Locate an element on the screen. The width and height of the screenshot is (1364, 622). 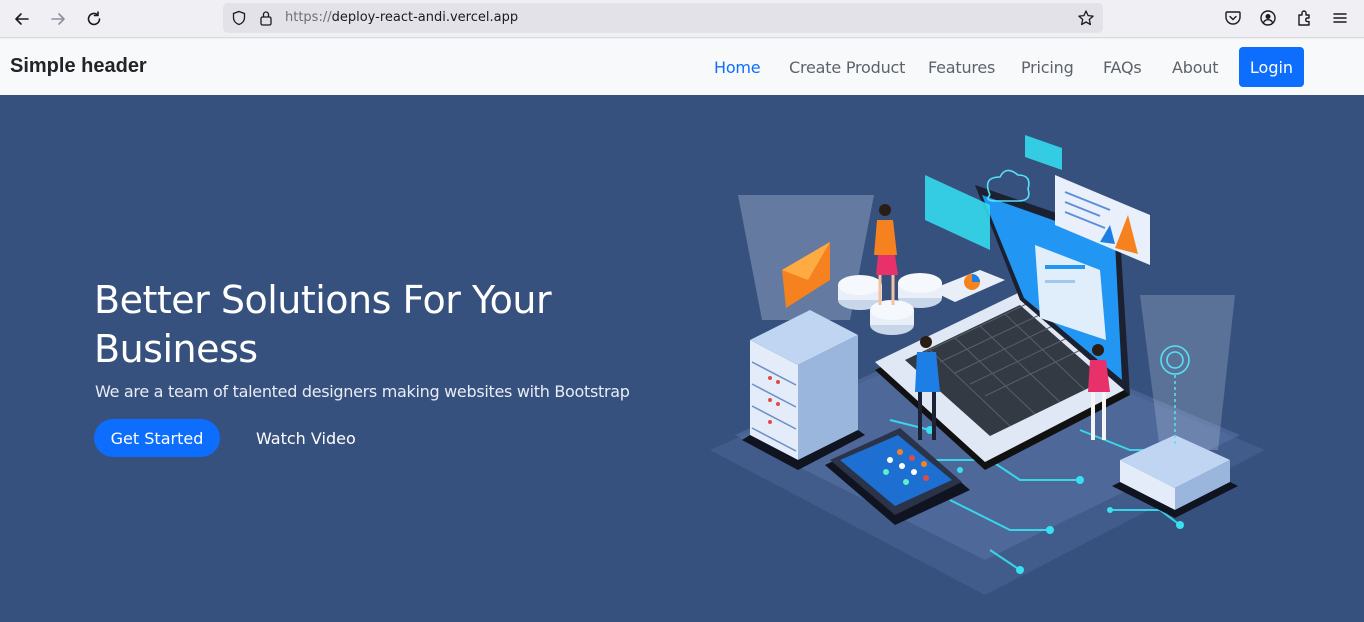
account-icon is located at coordinates (1268, 18).